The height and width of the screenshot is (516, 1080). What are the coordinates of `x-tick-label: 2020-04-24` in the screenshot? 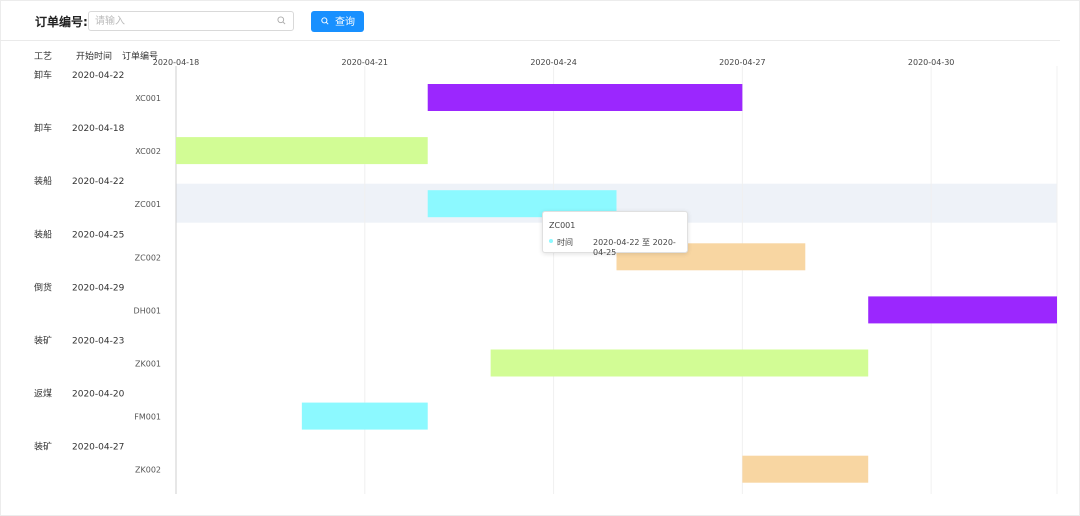 It's located at (553, 62).